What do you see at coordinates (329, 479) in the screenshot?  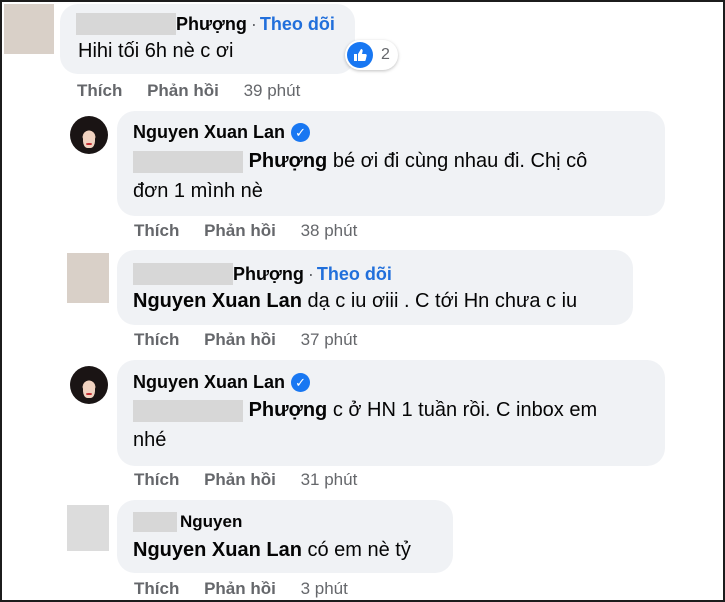 I see `timestamp: 31 phút` at bounding box center [329, 479].